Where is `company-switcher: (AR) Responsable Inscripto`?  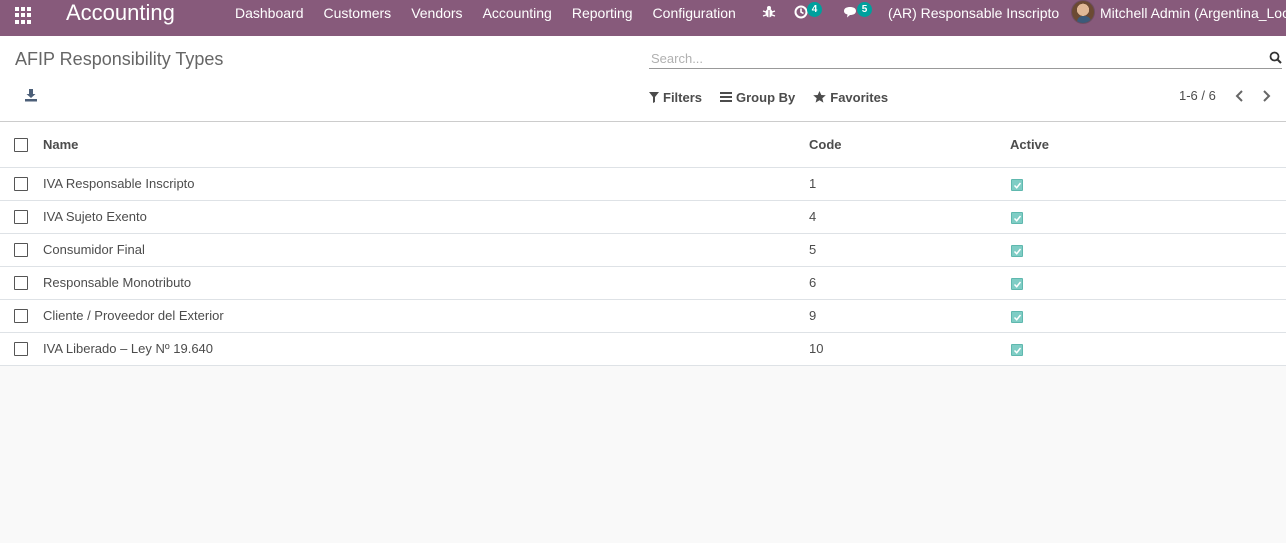 company-switcher: (AR) Responsable Inscripto is located at coordinates (973, 13).